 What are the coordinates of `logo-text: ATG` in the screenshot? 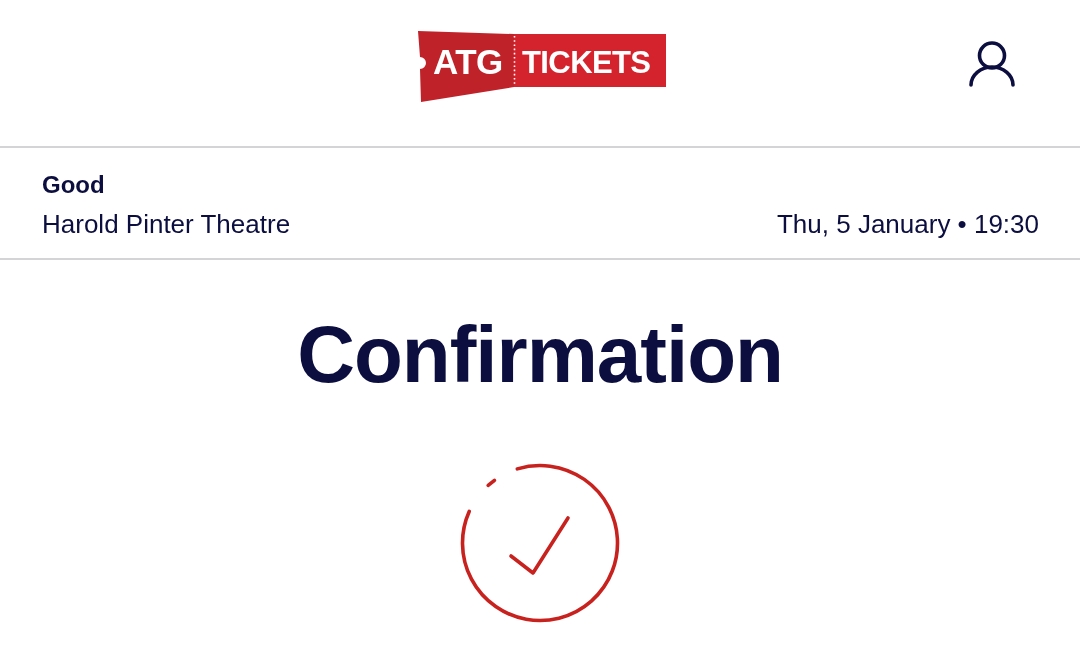 It's located at (468, 61).